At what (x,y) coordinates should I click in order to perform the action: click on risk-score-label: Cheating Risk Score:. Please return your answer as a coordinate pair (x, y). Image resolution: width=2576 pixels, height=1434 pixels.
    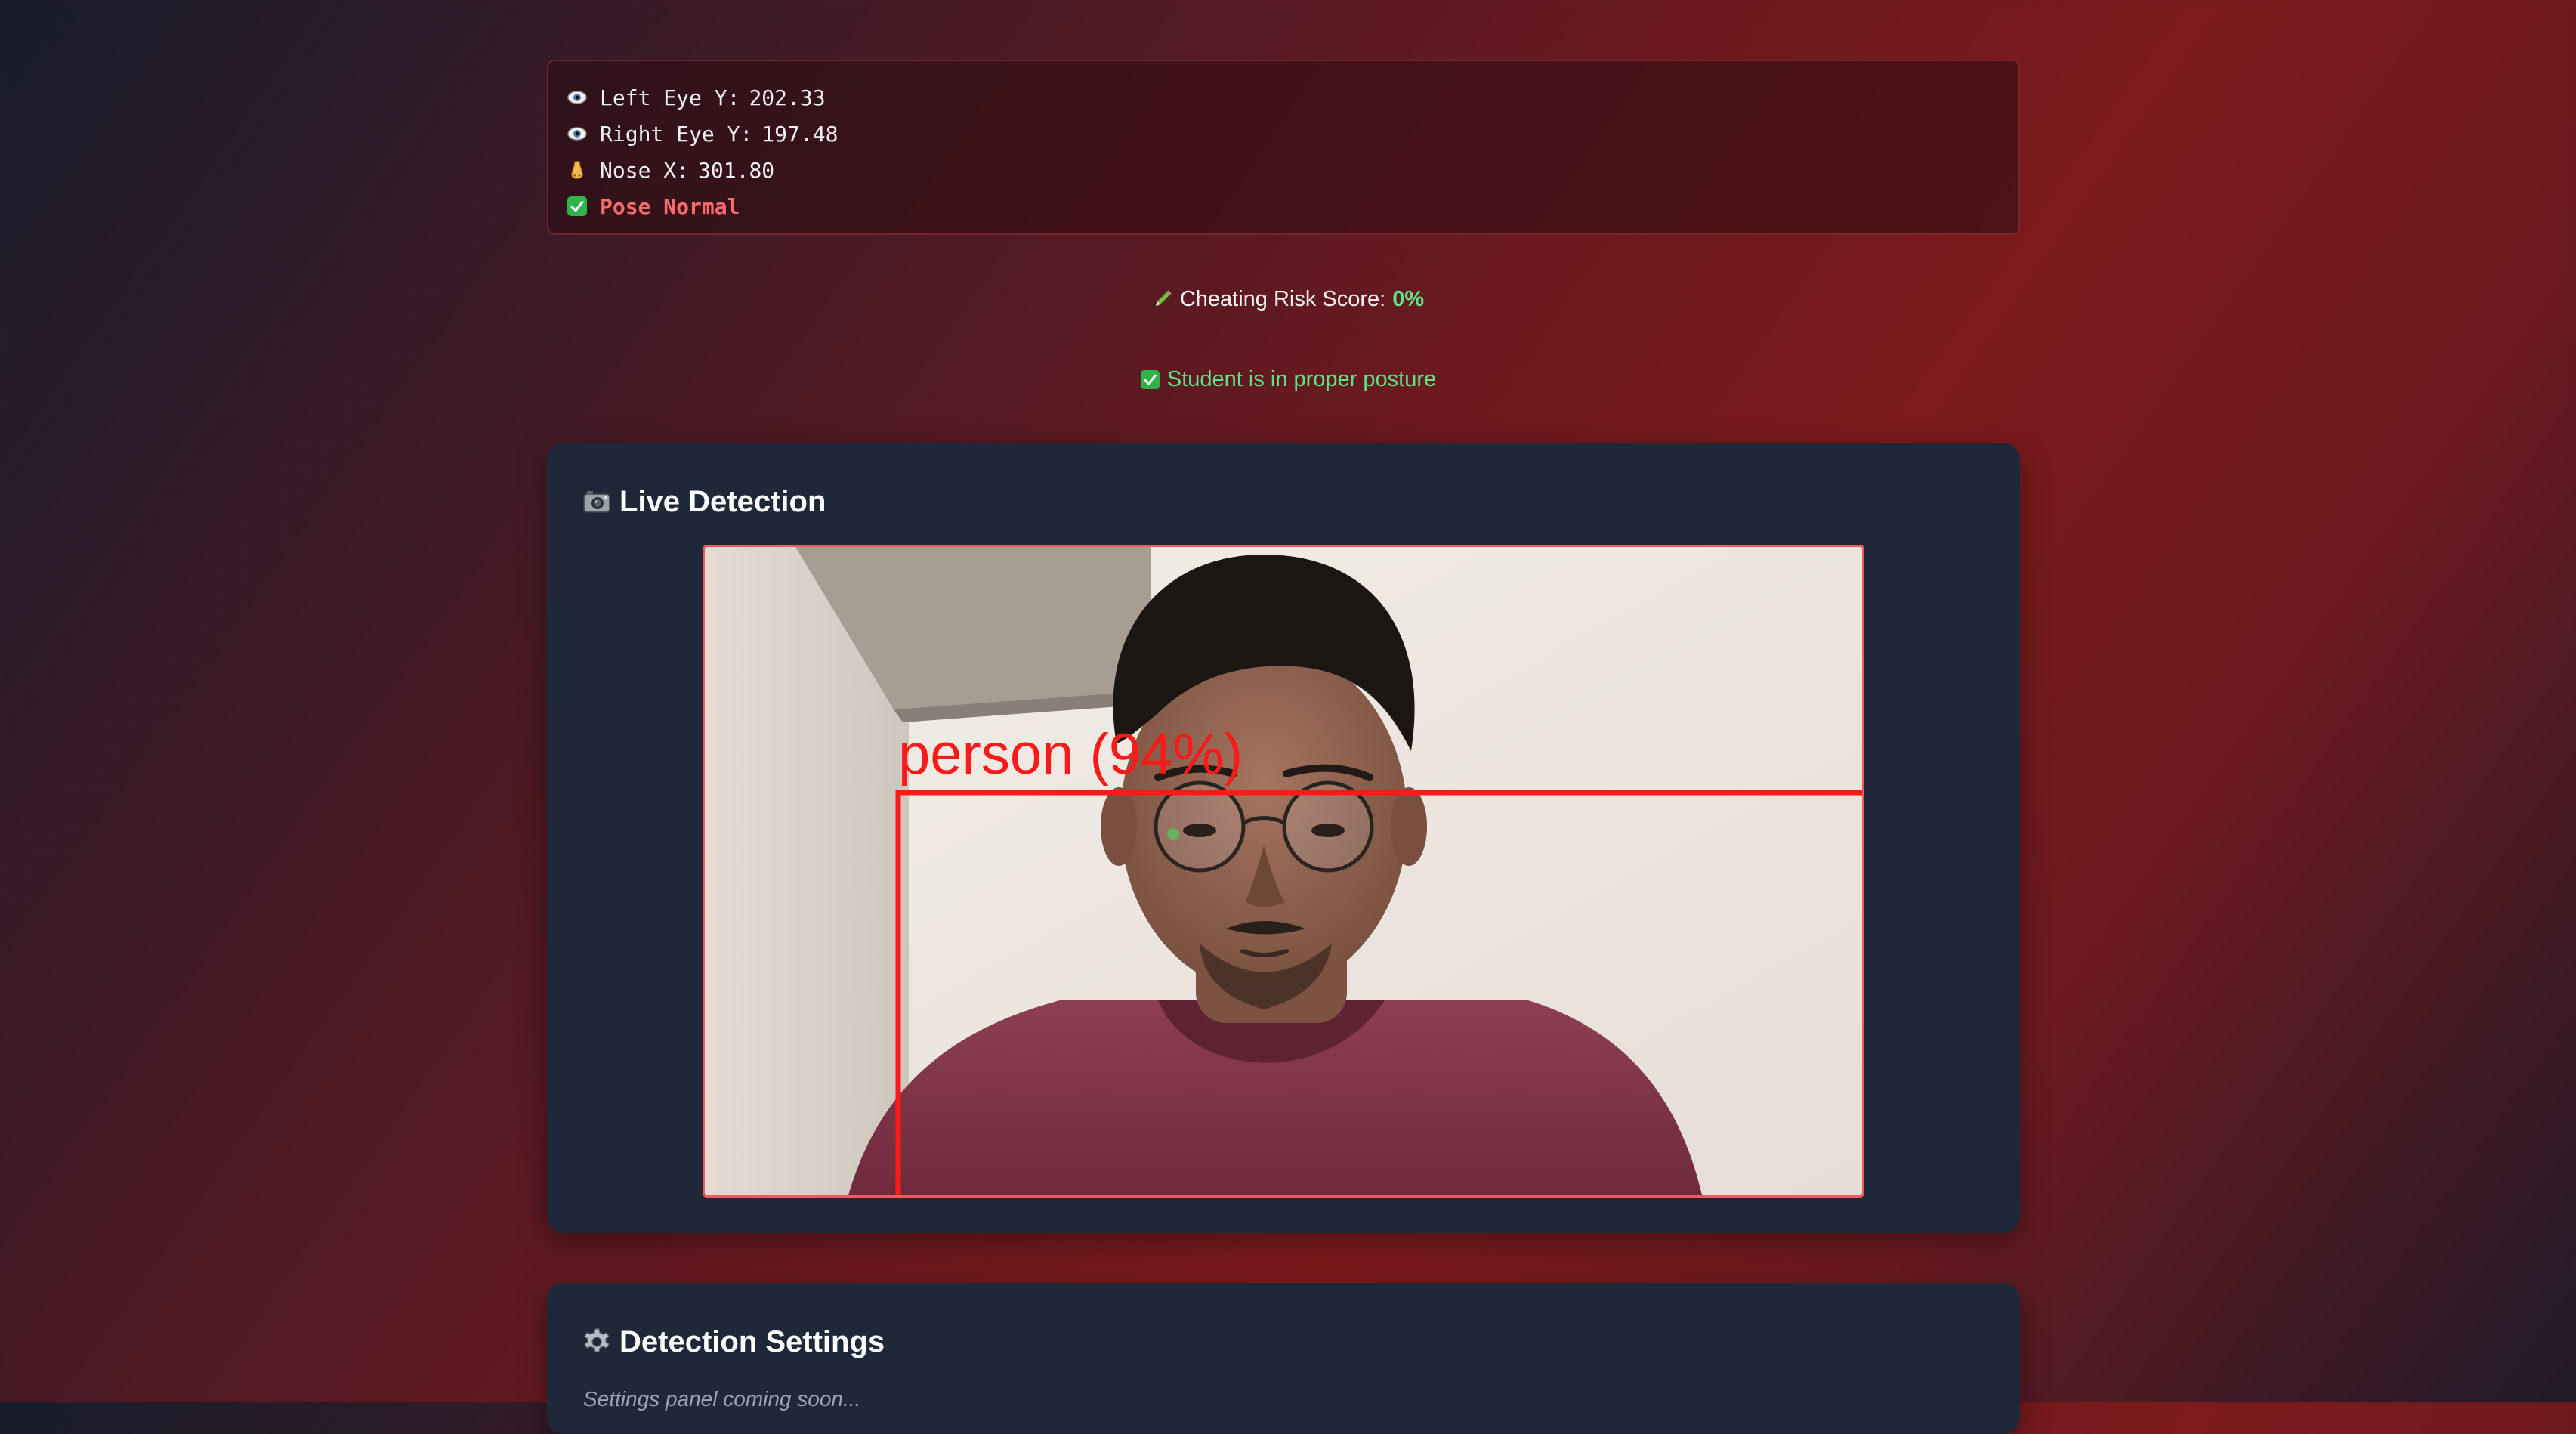
    Looking at the image, I should click on (1282, 298).